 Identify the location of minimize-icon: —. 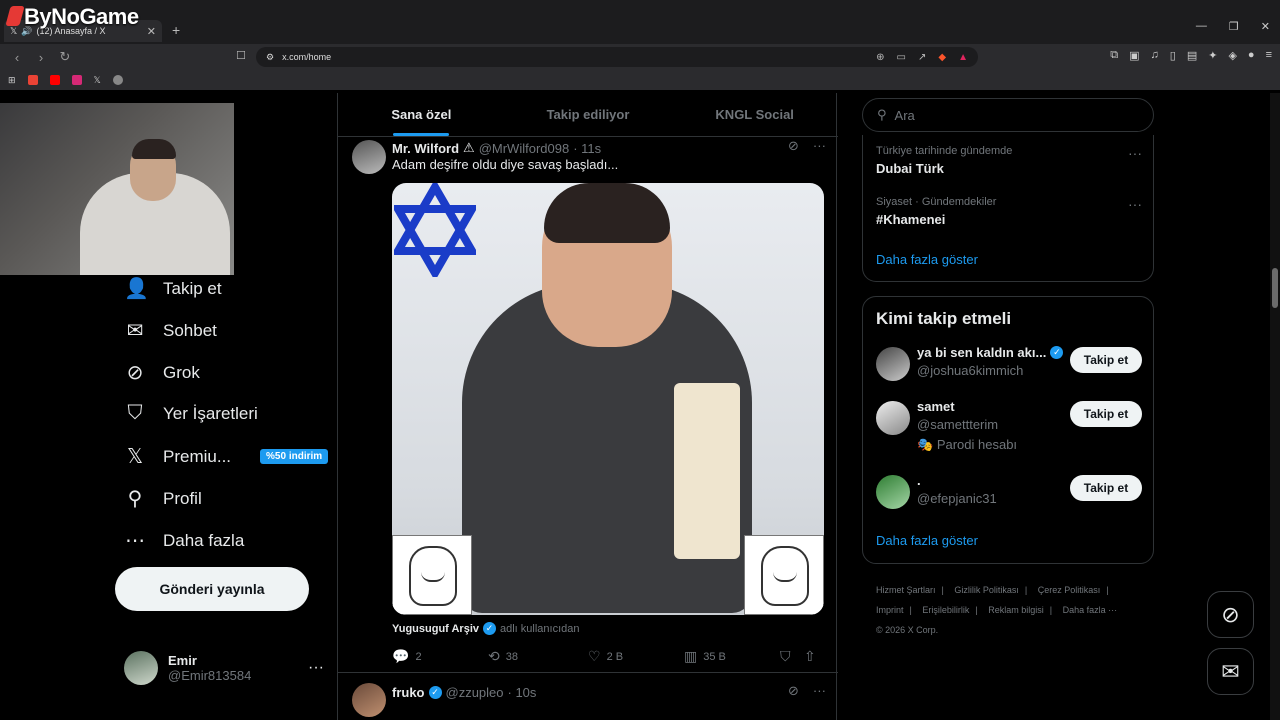
(1201, 26).